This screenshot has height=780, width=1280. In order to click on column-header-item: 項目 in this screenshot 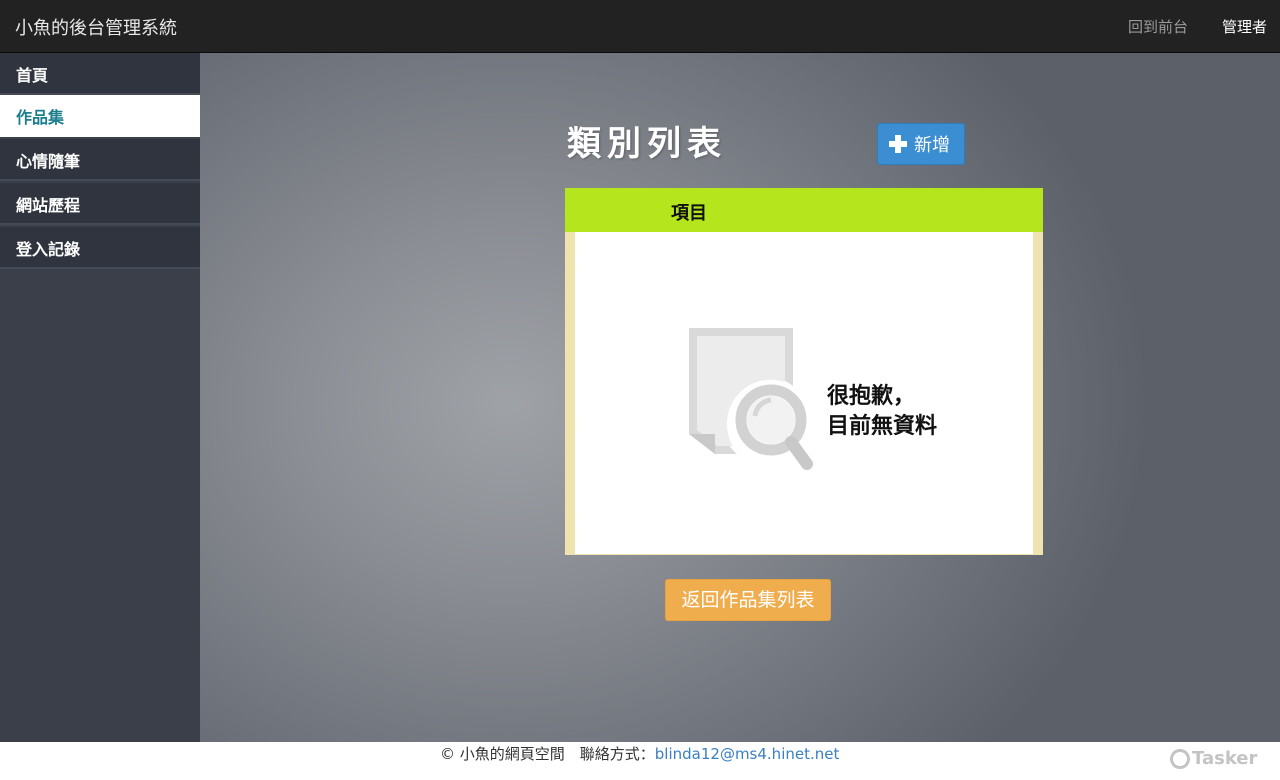, I will do `click(689, 213)`.